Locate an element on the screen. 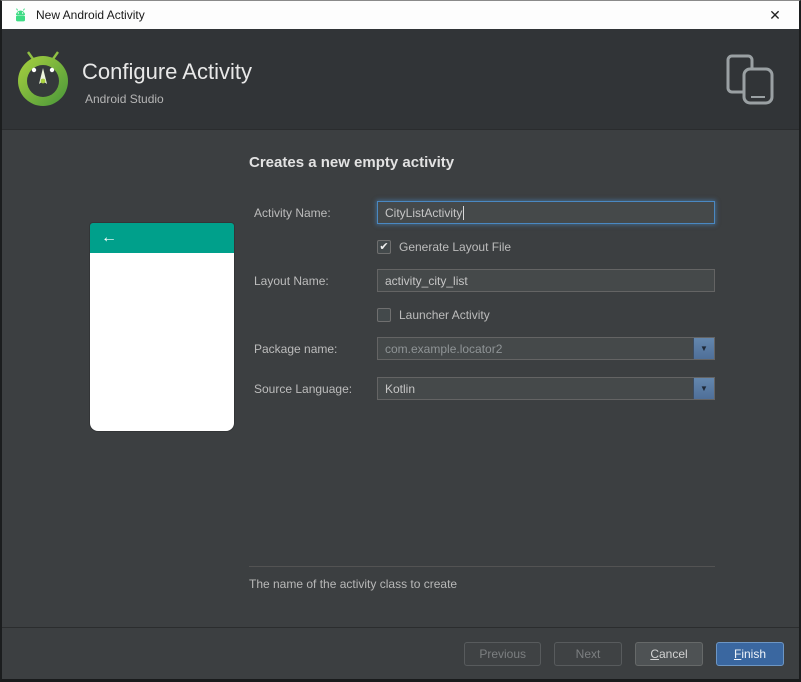 Image resolution: width=801 pixels, height=682 pixels. cancel-rest: ancel is located at coordinates (673, 654).